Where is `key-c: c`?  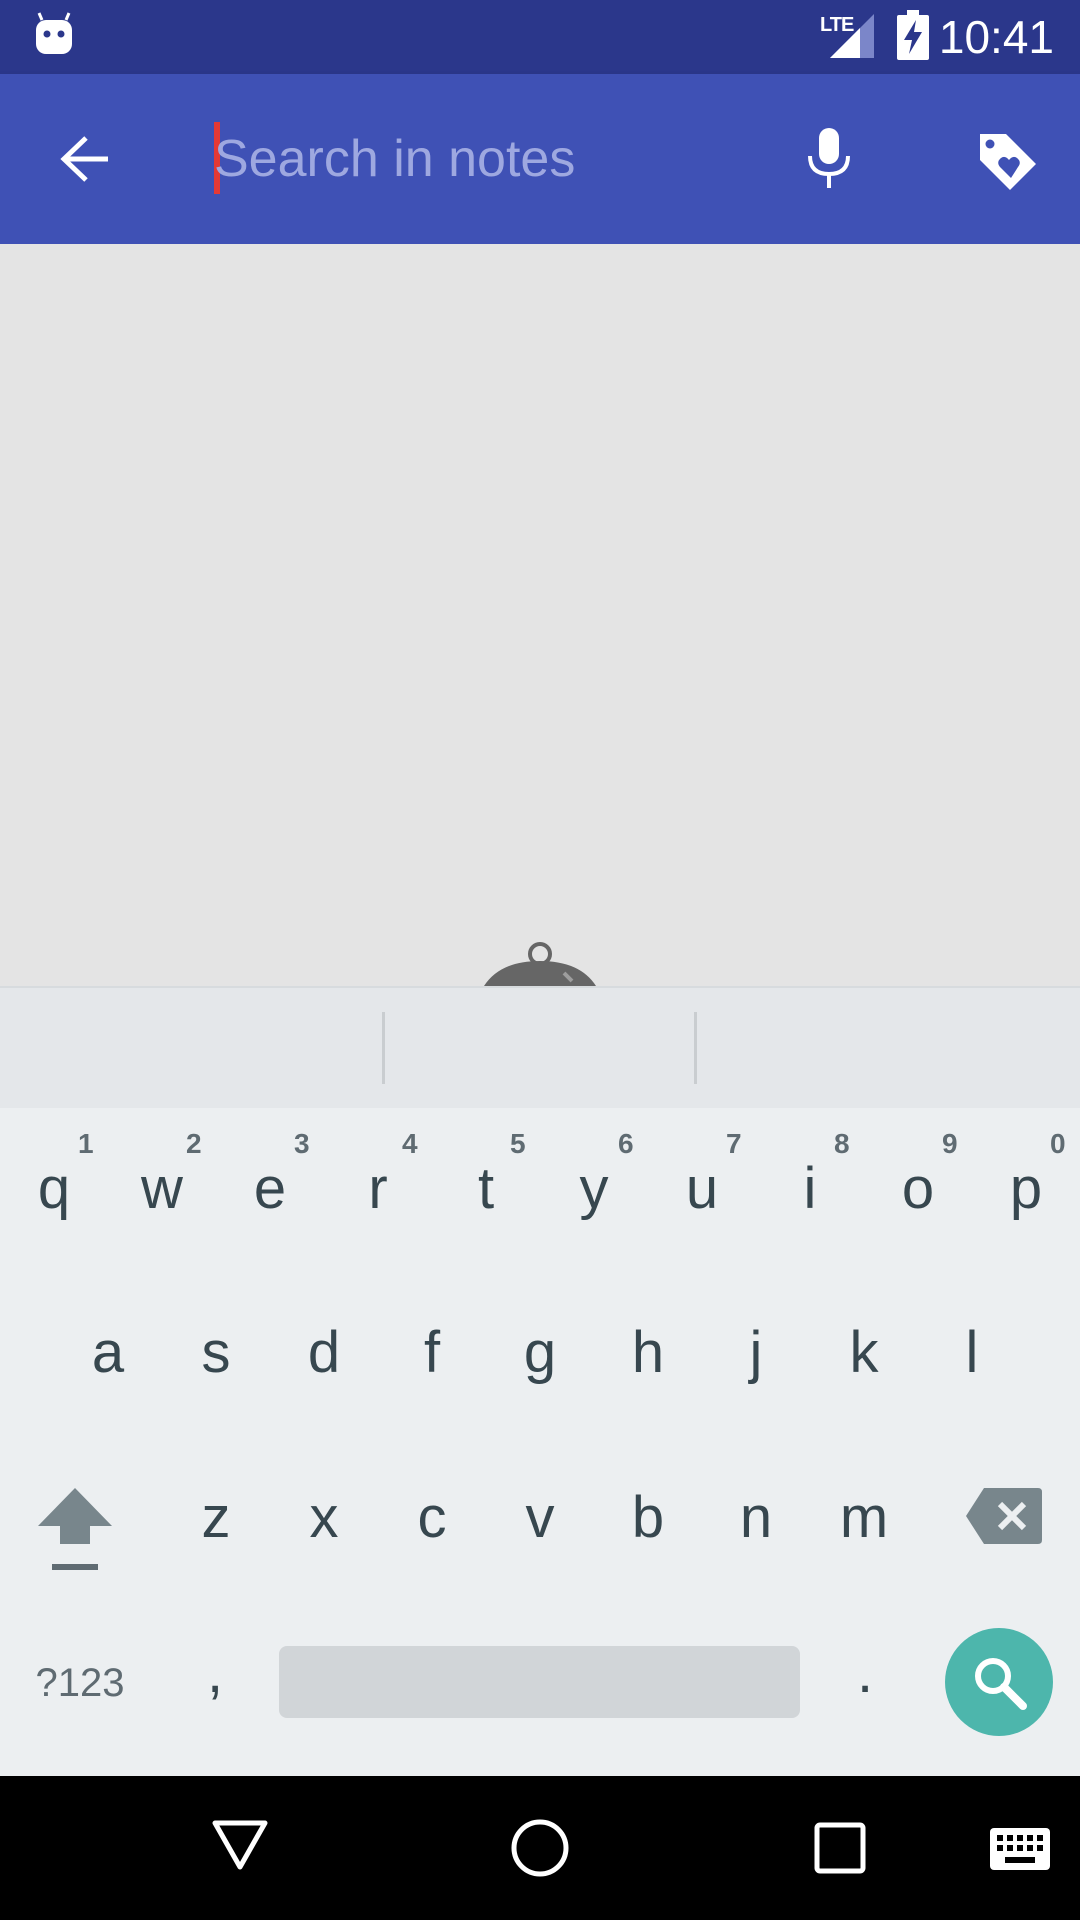 key-c: c is located at coordinates (432, 1518).